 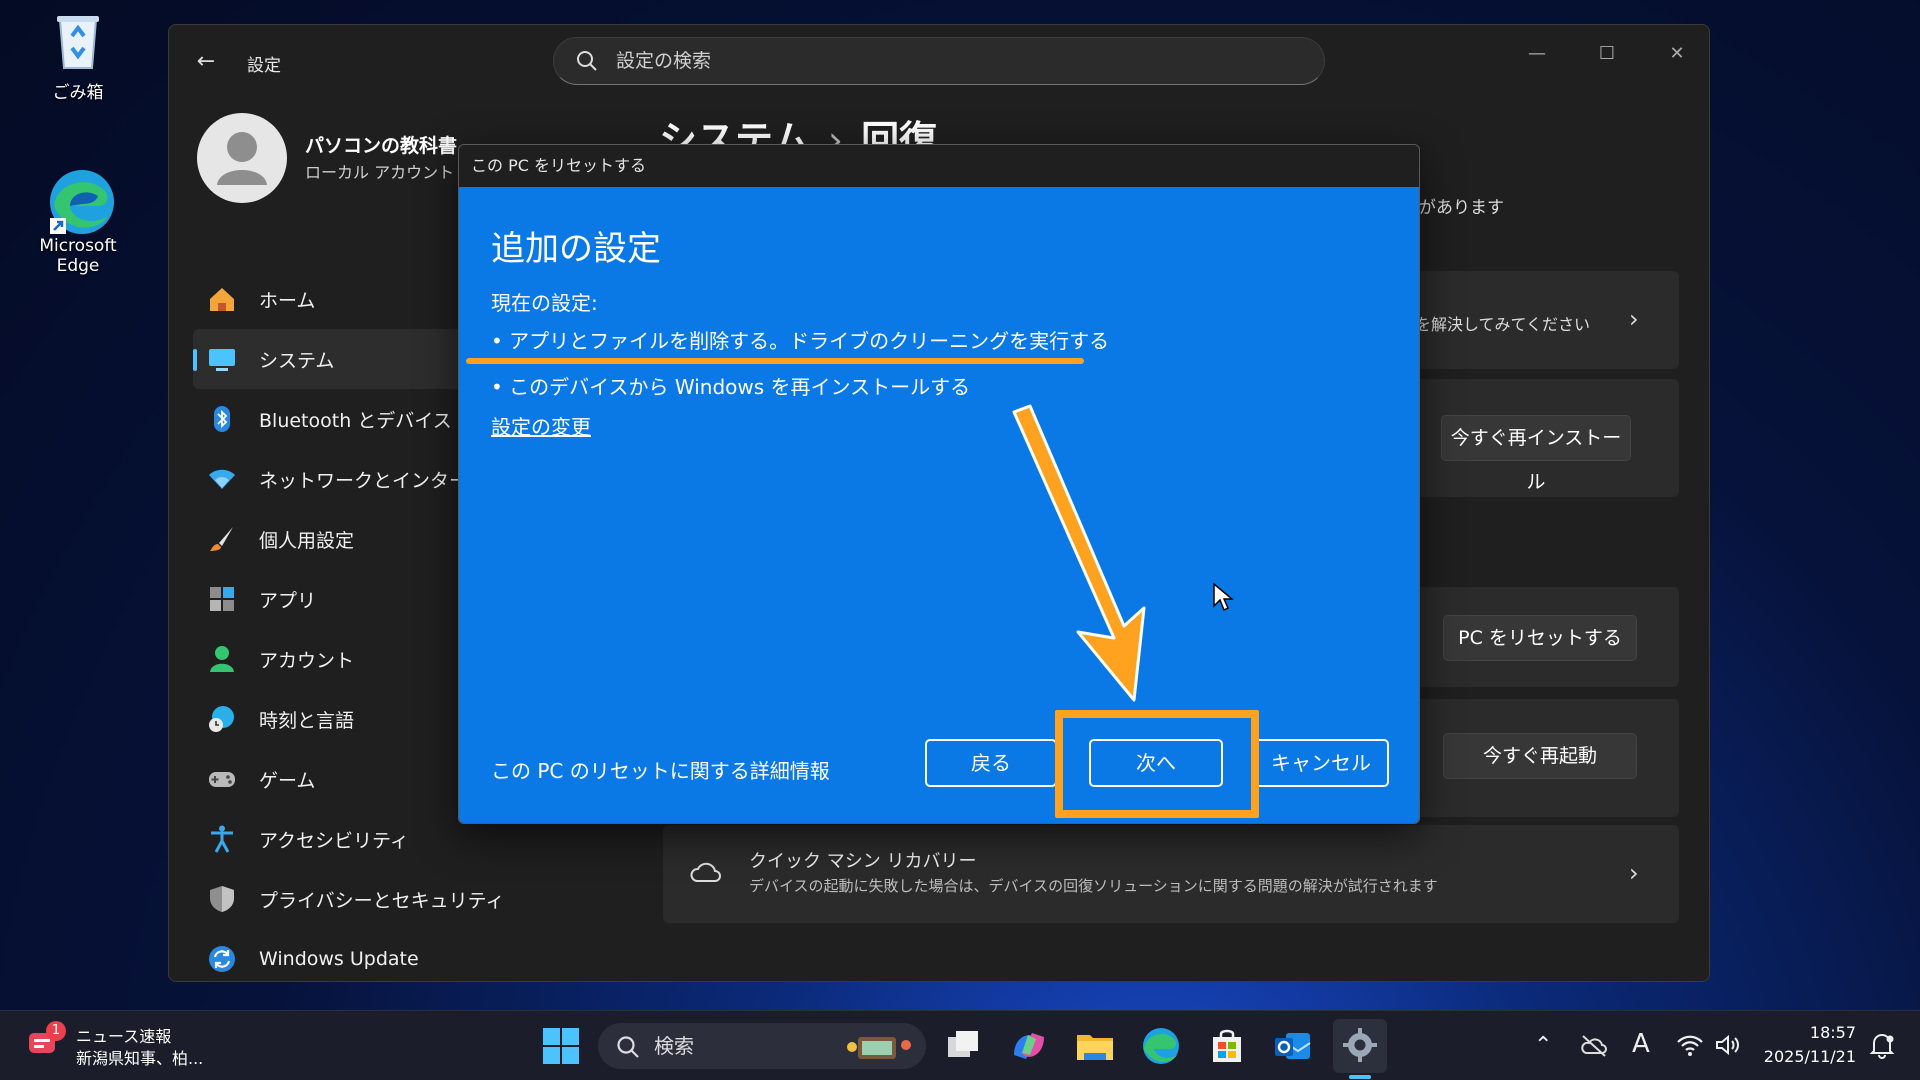 What do you see at coordinates (222, 419) in the screenshot?
I see `bluetooth-icon` at bounding box center [222, 419].